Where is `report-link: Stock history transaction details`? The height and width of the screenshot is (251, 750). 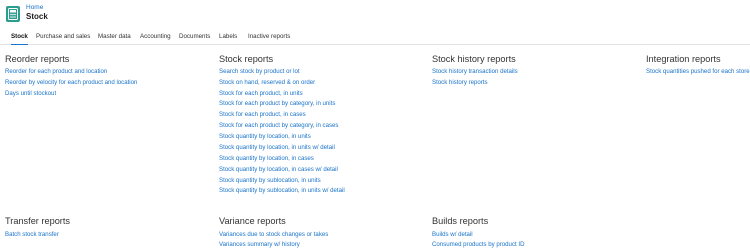
report-link: Stock history transaction details is located at coordinates (475, 71).